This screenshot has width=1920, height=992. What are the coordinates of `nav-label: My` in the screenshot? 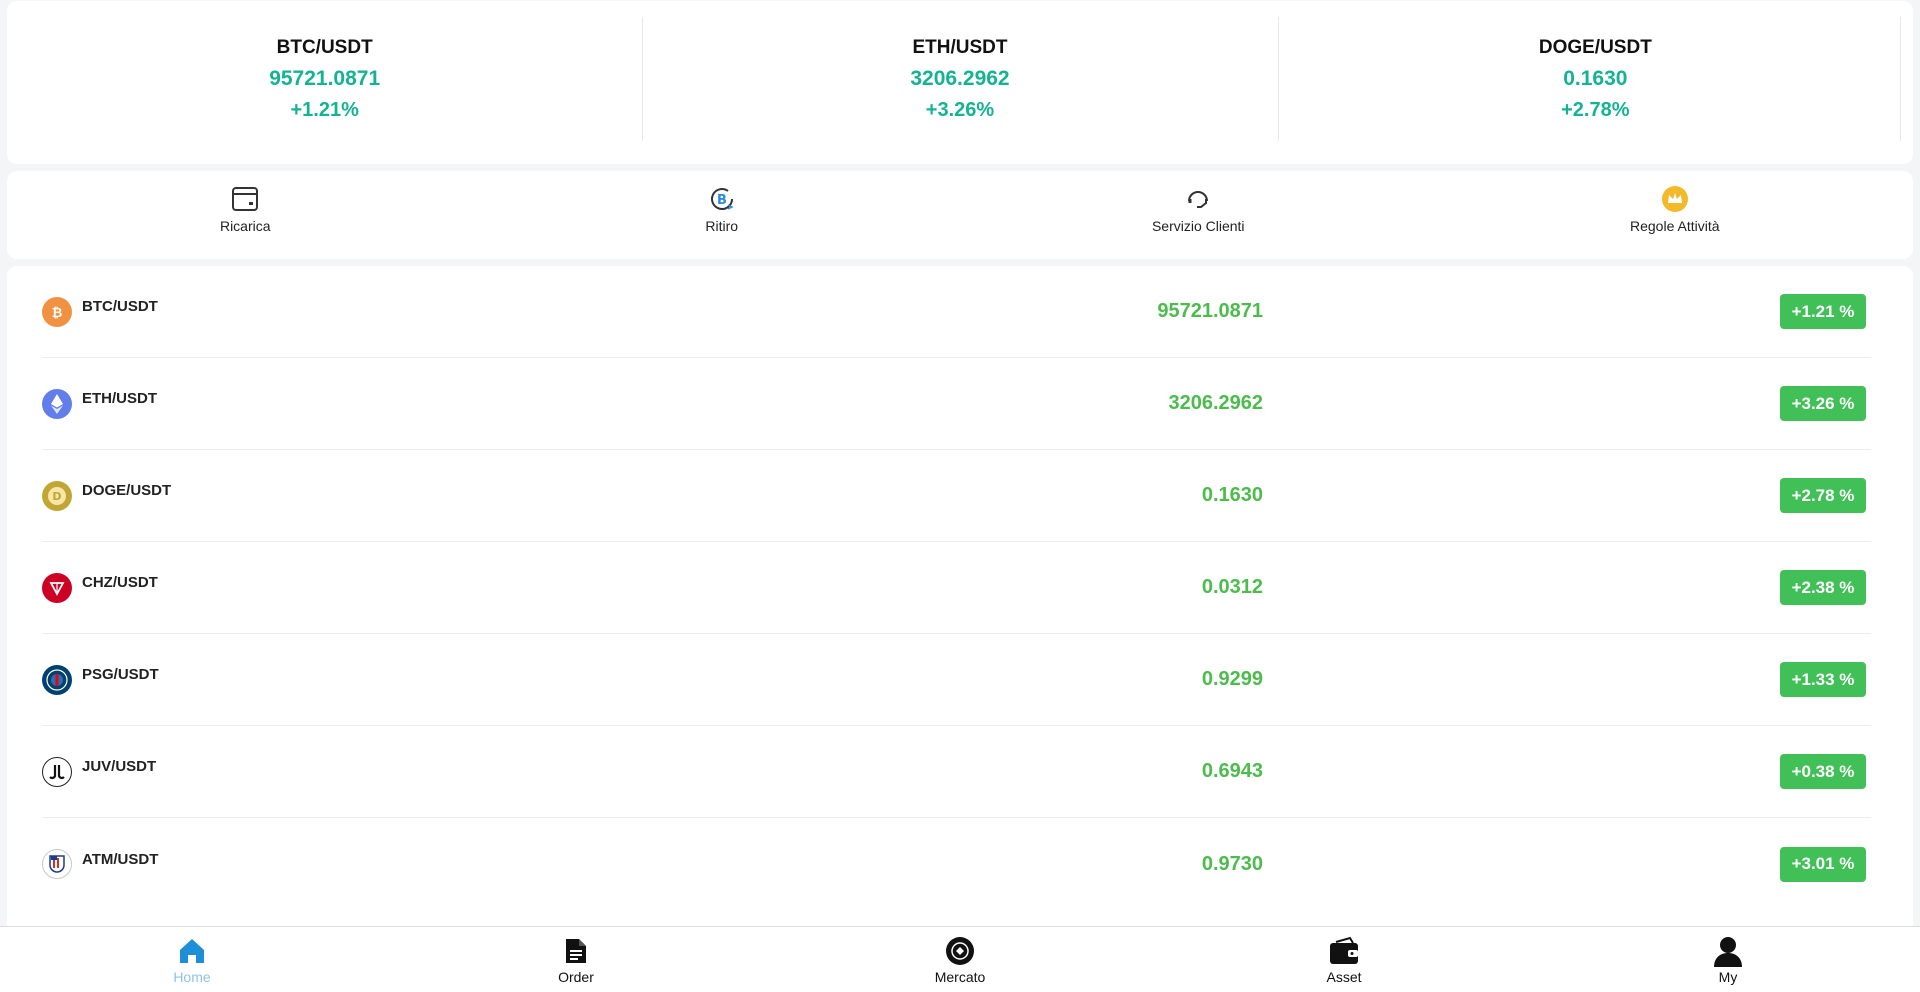 It's located at (1728, 977).